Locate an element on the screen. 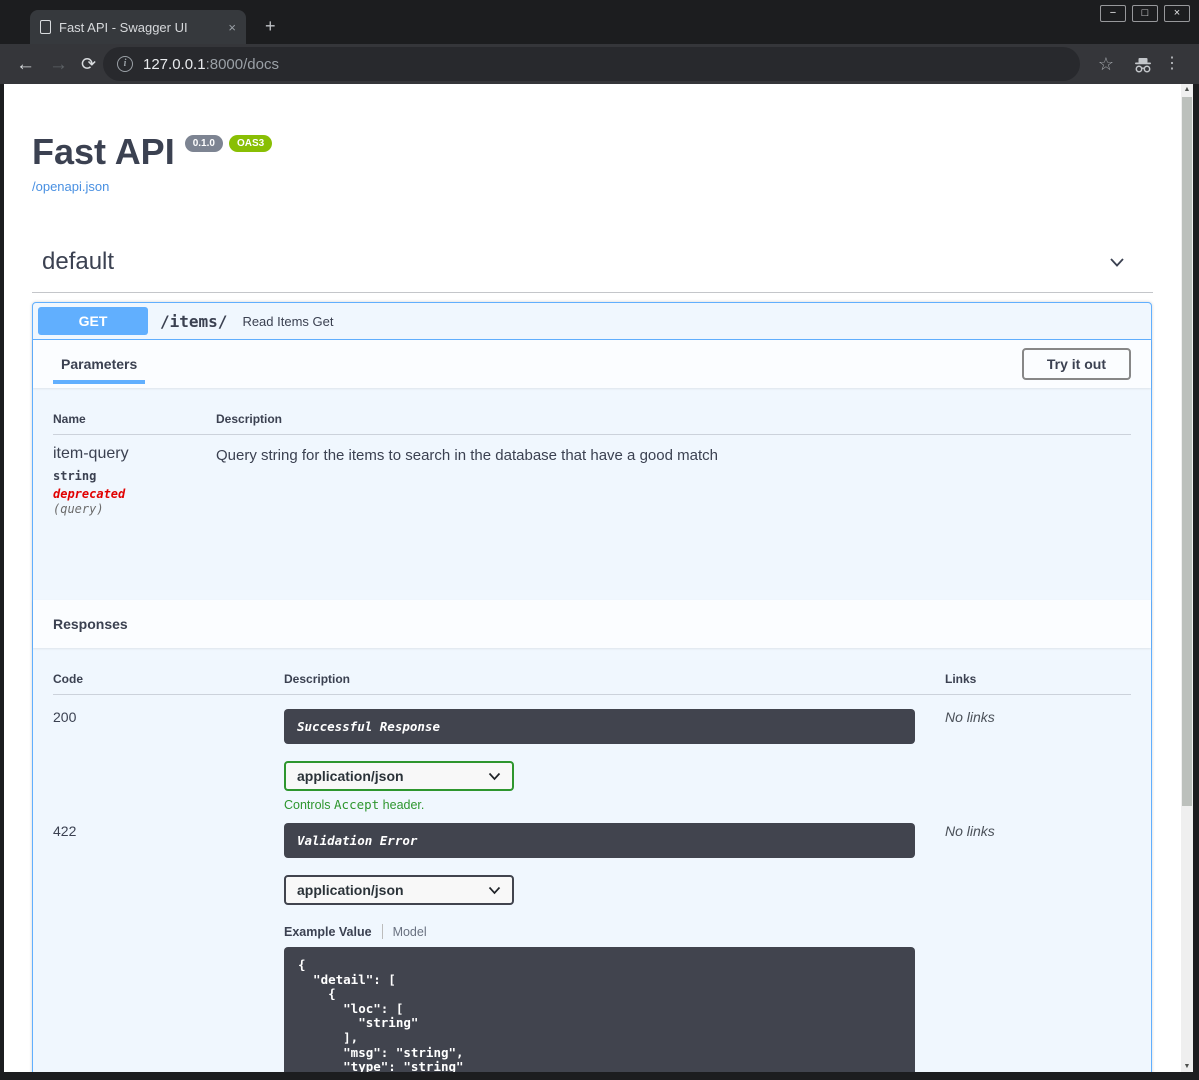 The width and height of the screenshot is (1199, 1080). col-links: Links is located at coordinates (961, 679).